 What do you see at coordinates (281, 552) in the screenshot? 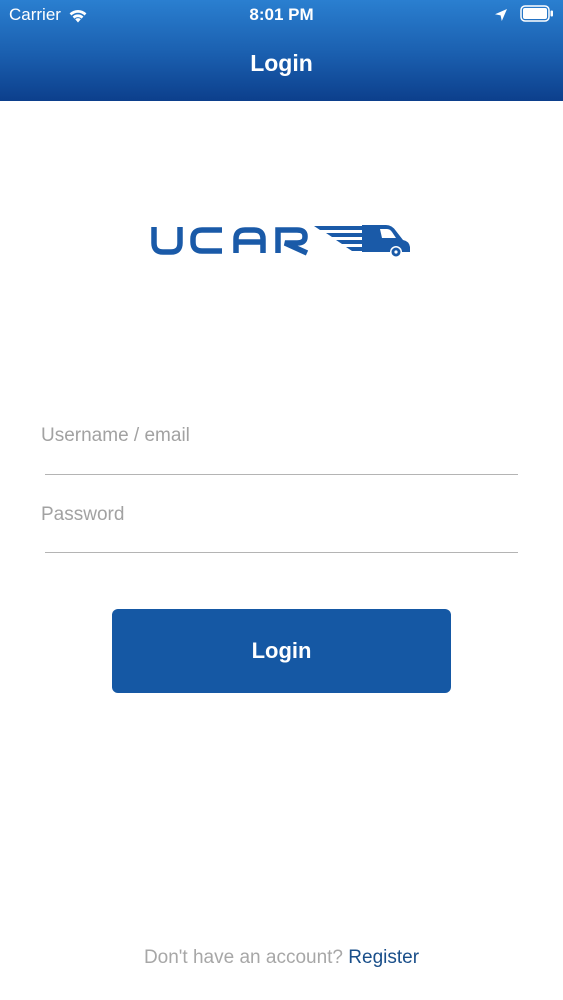
I see `password-underline` at bounding box center [281, 552].